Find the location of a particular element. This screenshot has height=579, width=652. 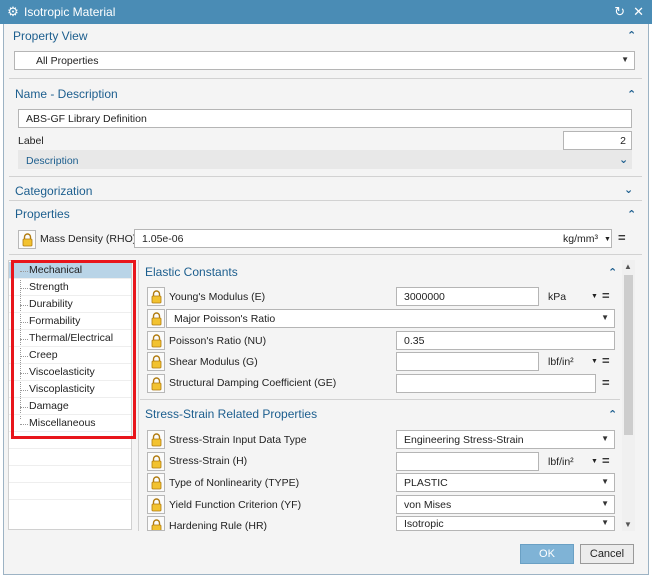

scroll-down-icon: ▼ is located at coordinates (628, 524).